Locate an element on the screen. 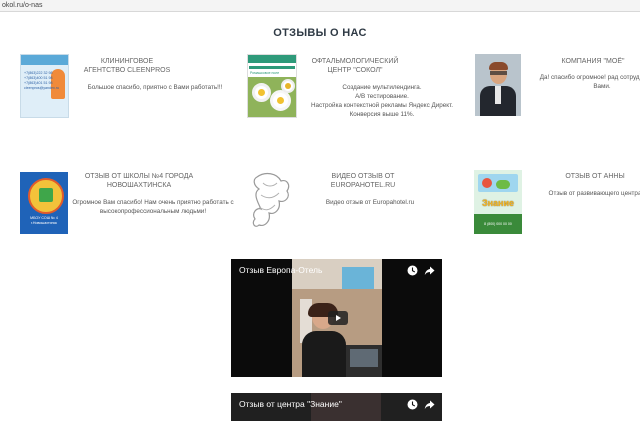 This screenshot has width=640, height=421. review-thumbnail-moe is located at coordinates (498, 85).